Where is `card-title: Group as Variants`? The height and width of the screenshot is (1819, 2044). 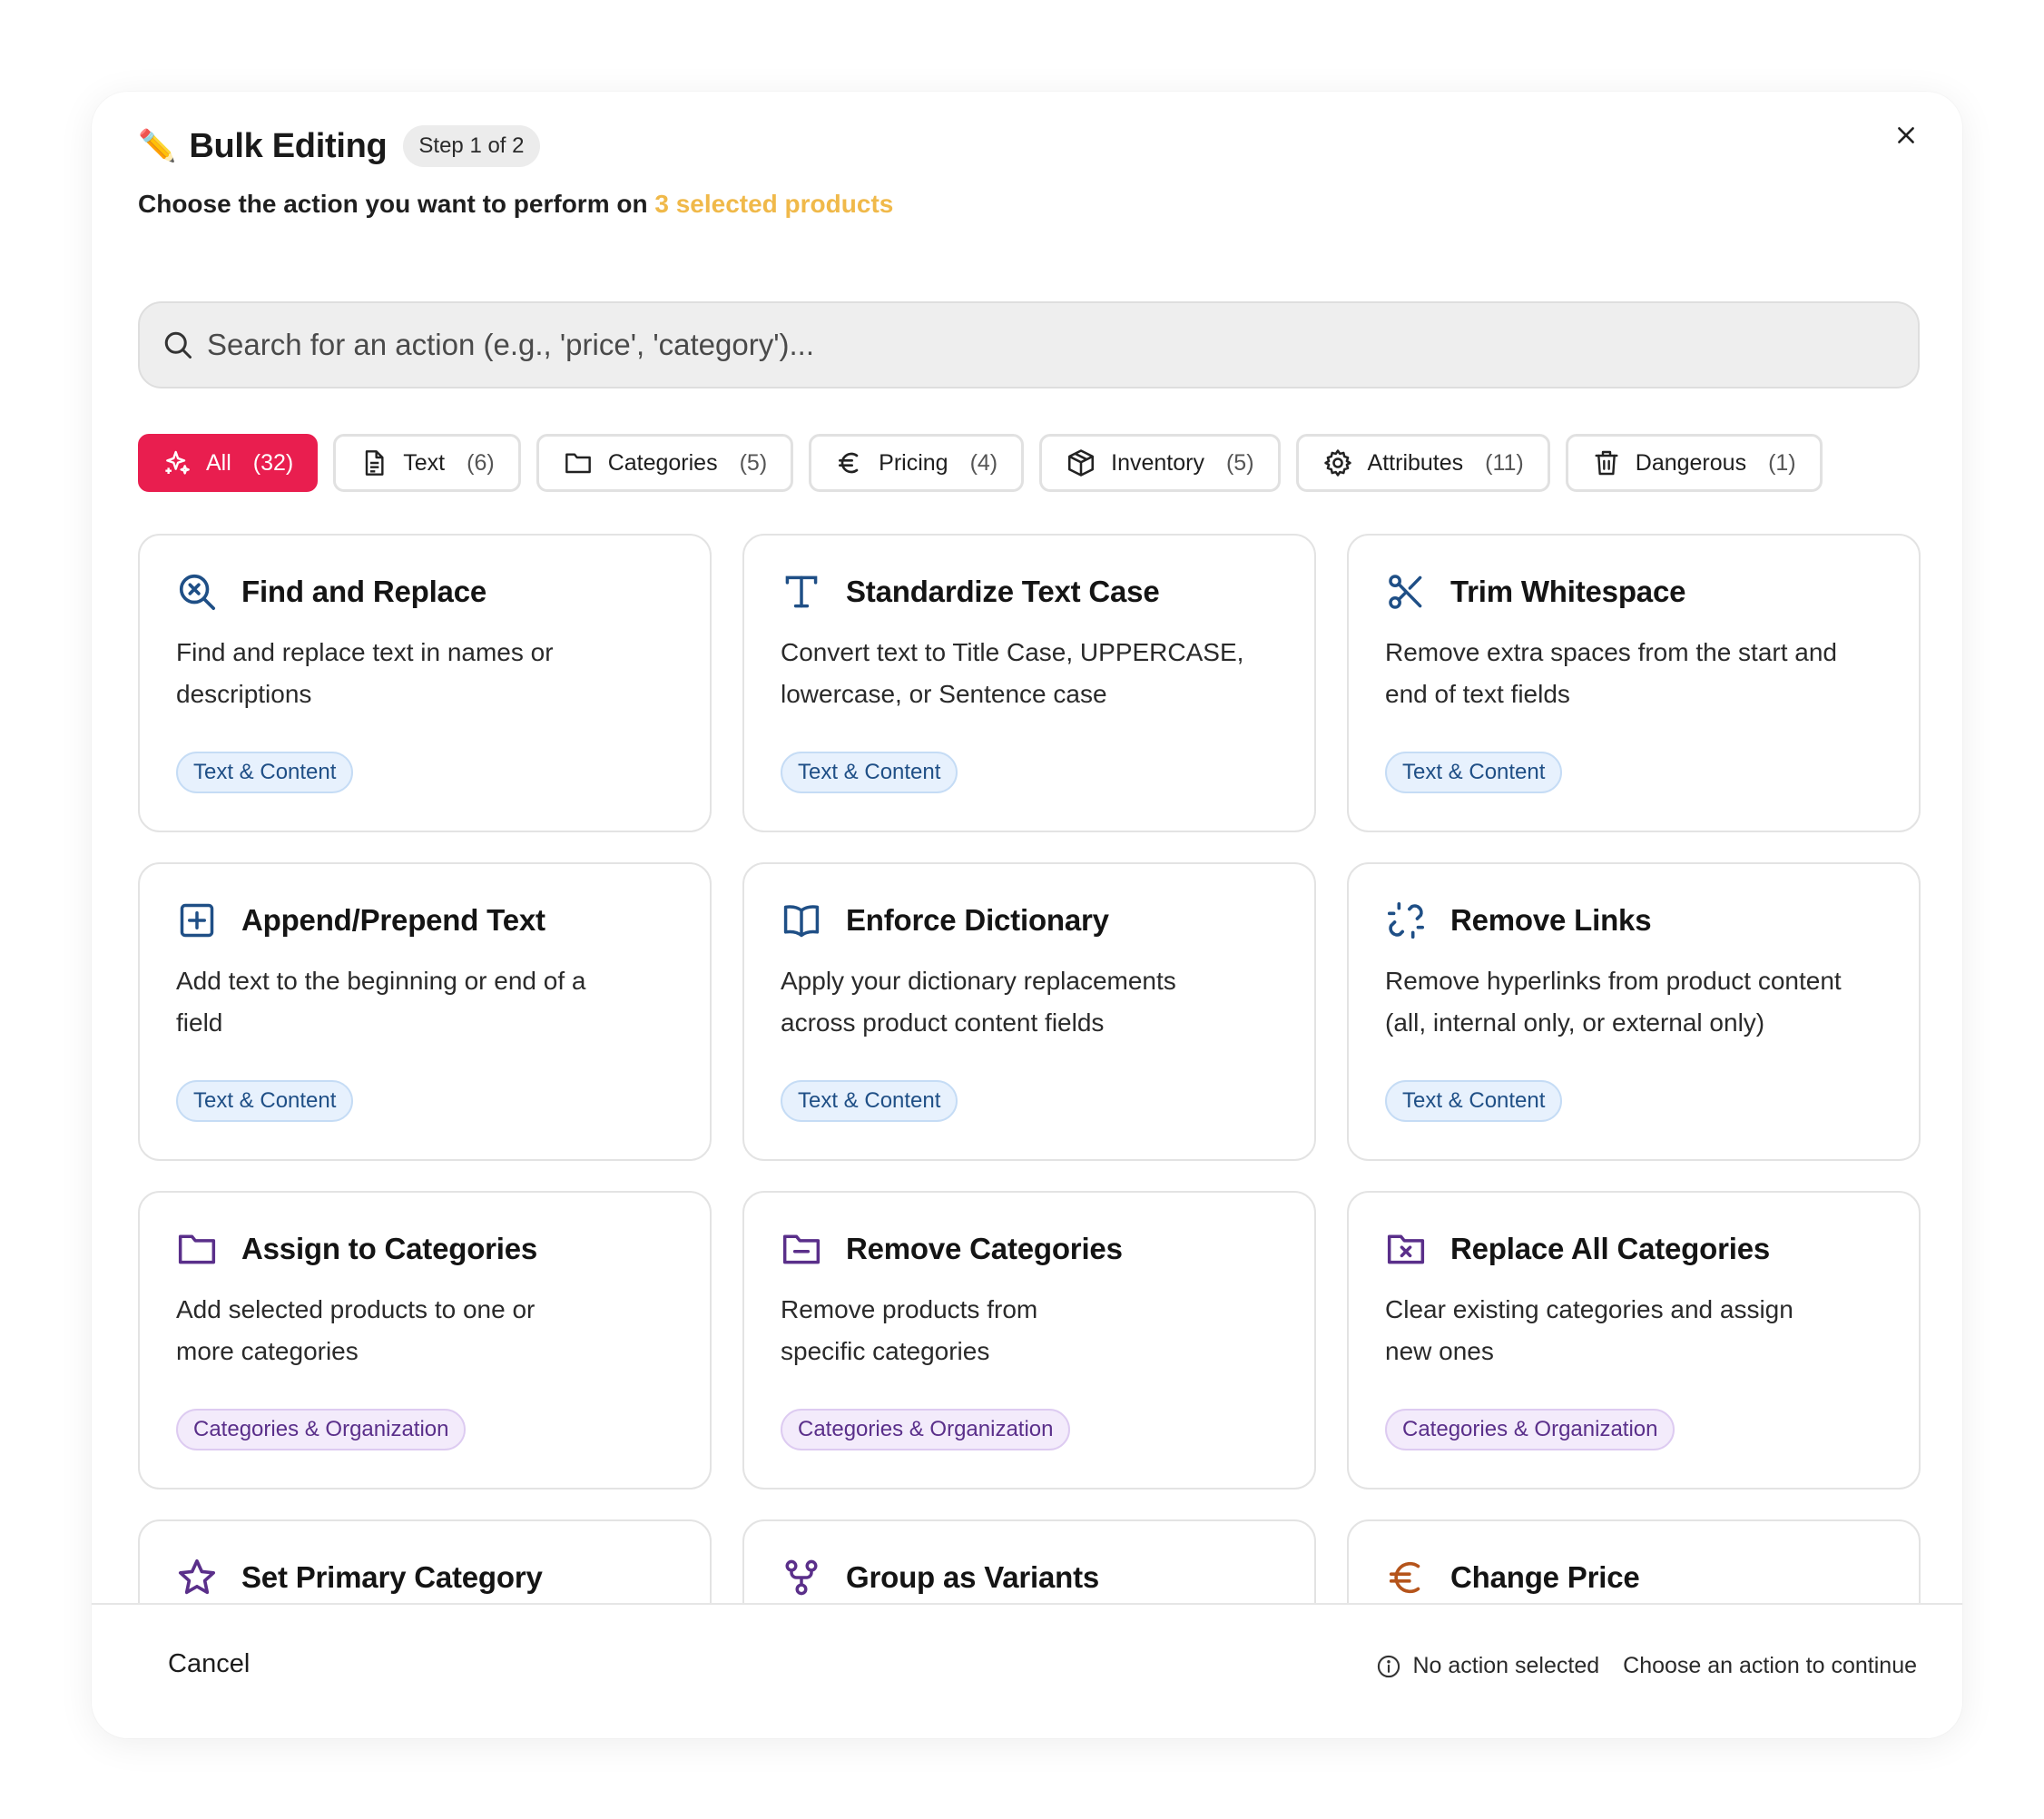 card-title: Group as Variants is located at coordinates (973, 1577).